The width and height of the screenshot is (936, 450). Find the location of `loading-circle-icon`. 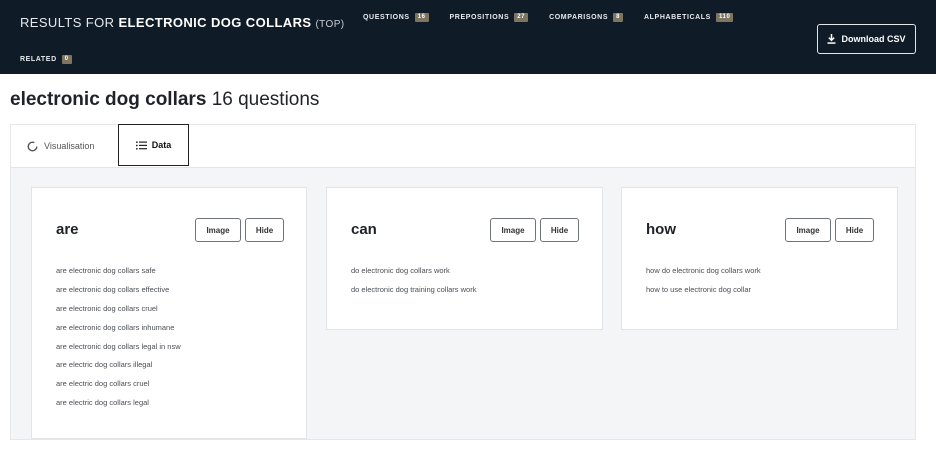

loading-circle-icon is located at coordinates (32, 146).